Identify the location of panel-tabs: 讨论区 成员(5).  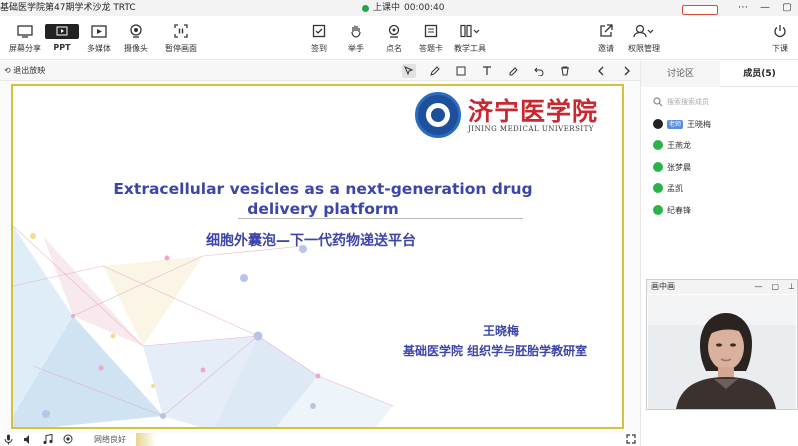
(719, 74).